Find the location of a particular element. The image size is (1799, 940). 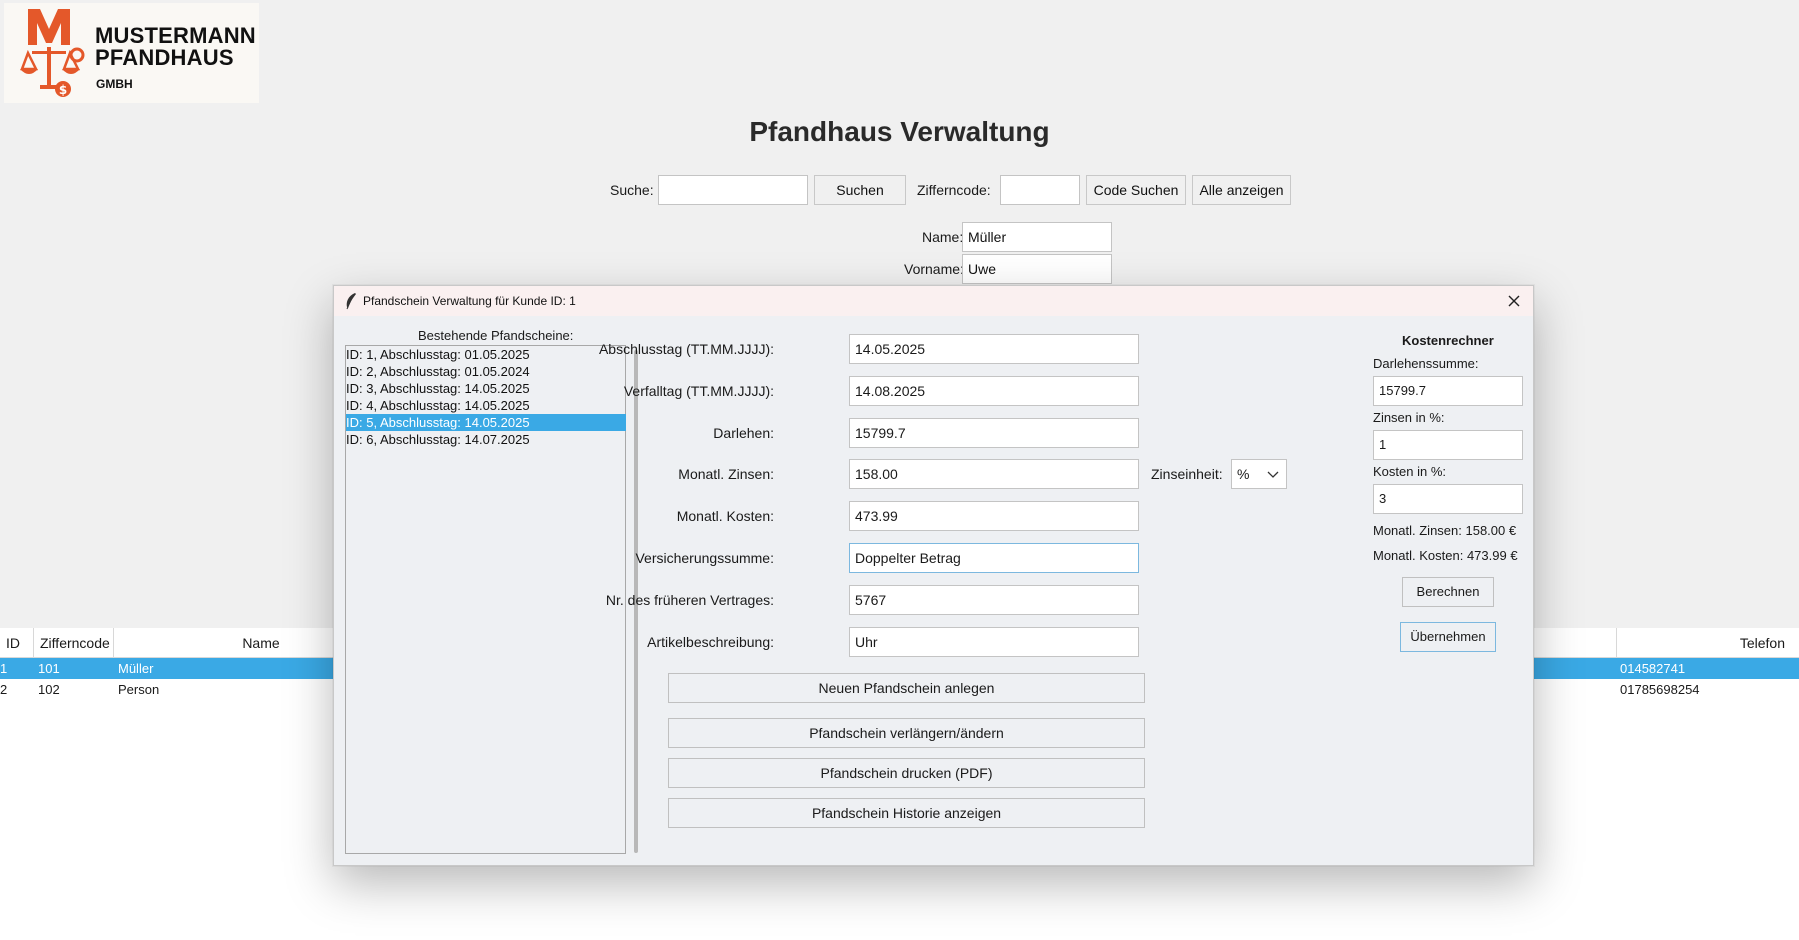

calc-result-zinsen: Monatl. Zinsen: 158.00 € is located at coordinates (1445, 530).